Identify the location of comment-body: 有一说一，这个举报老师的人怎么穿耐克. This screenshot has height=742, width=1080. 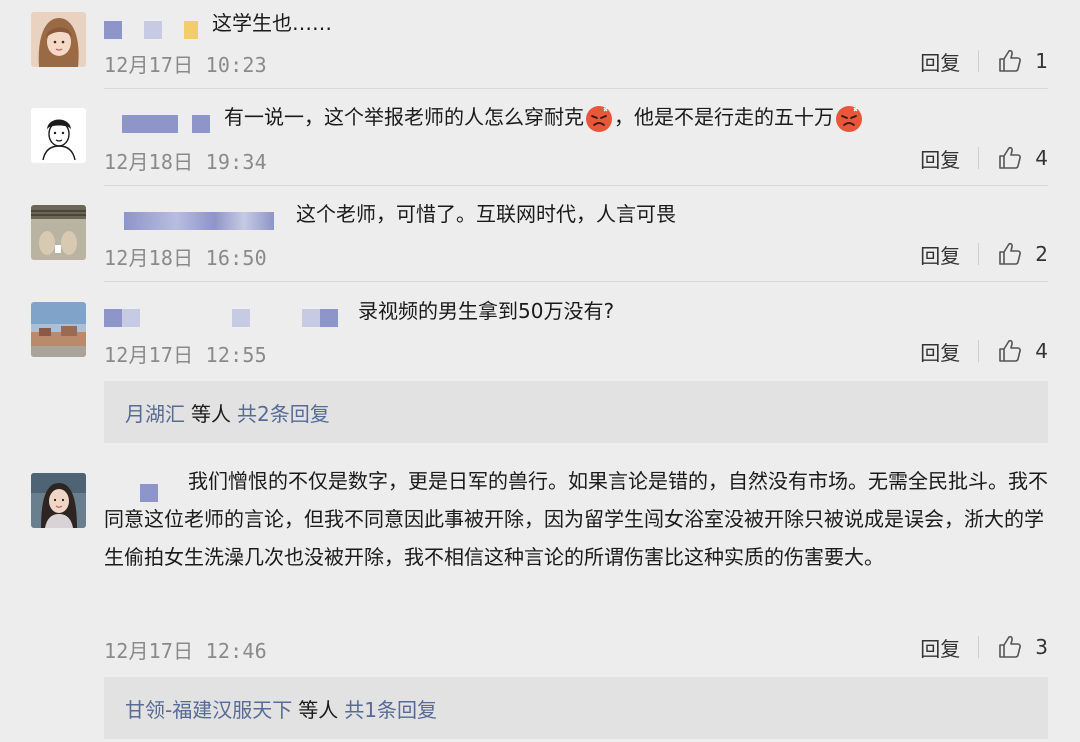
(404, 117).